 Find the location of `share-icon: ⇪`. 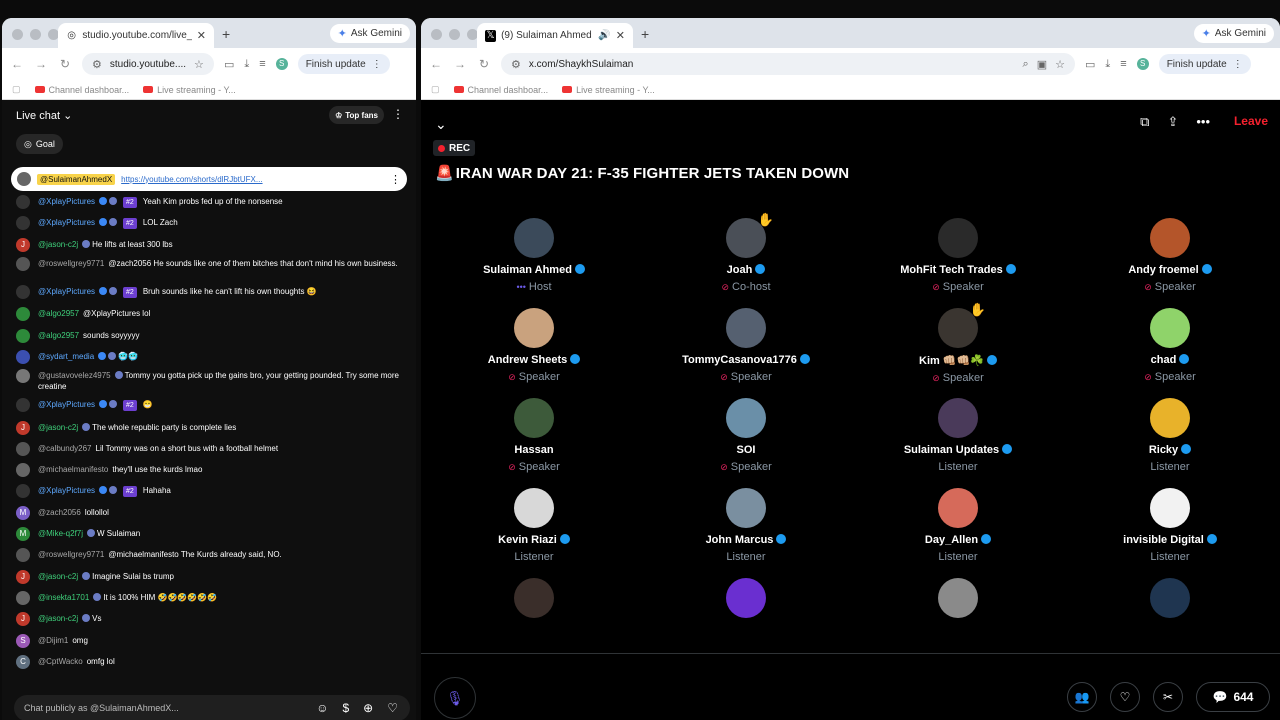

share-icon: ⇪ is located at coordinates (1172, 122).